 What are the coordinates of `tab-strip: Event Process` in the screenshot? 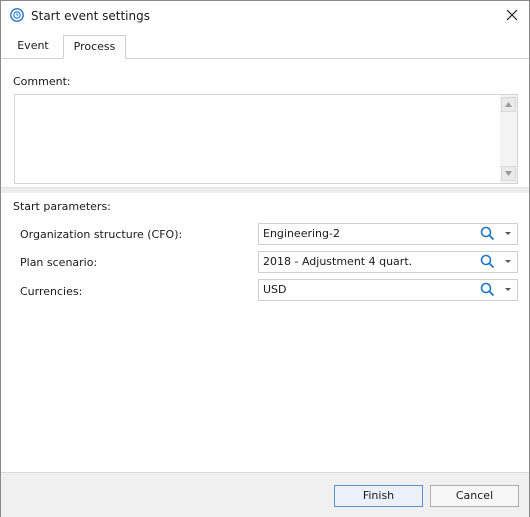 It's located at (265, 47).